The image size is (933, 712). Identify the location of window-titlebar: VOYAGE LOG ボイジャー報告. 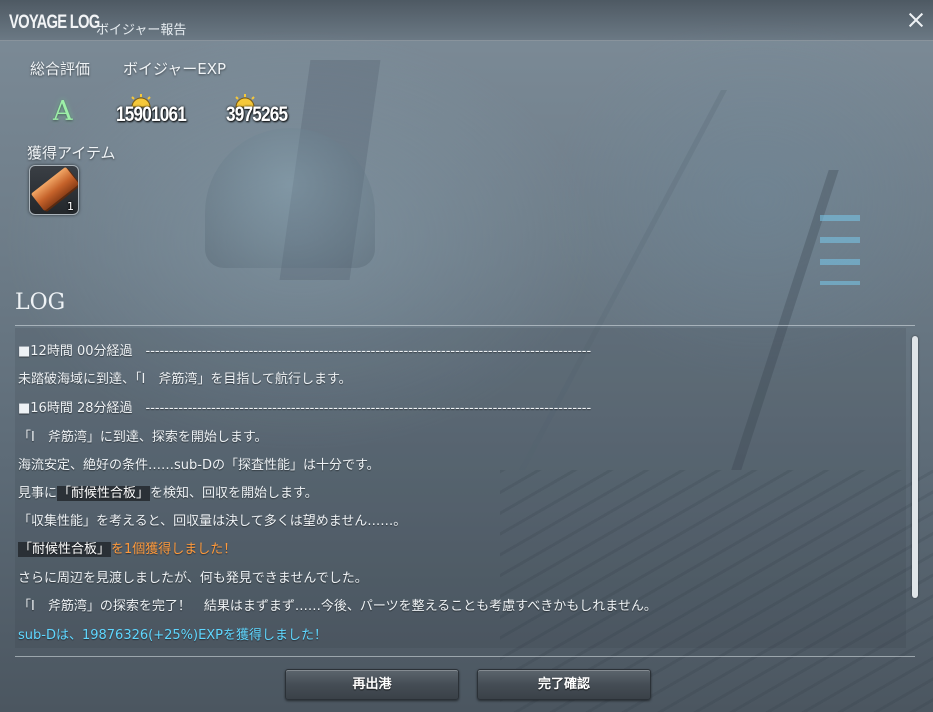
(466, 20).